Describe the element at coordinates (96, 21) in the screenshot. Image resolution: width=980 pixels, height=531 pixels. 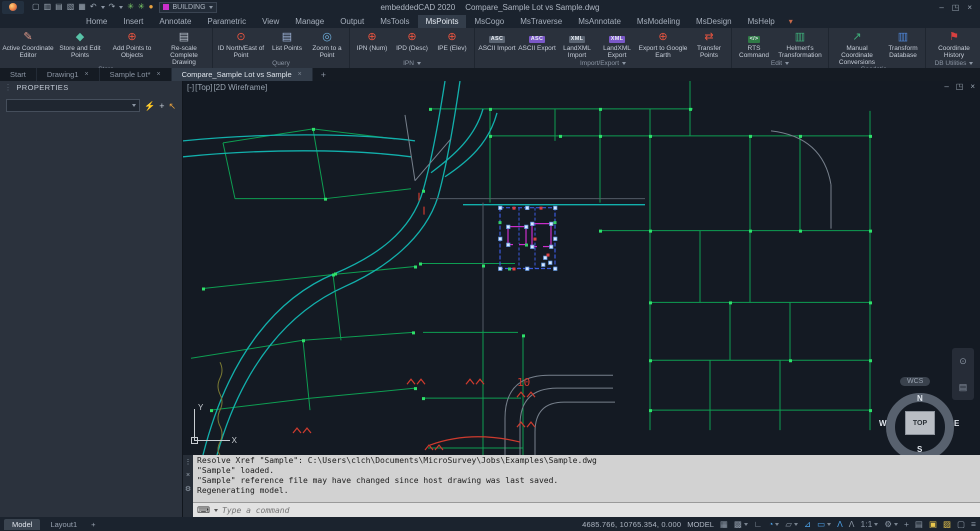
I see `tab-home: Home` at that location.